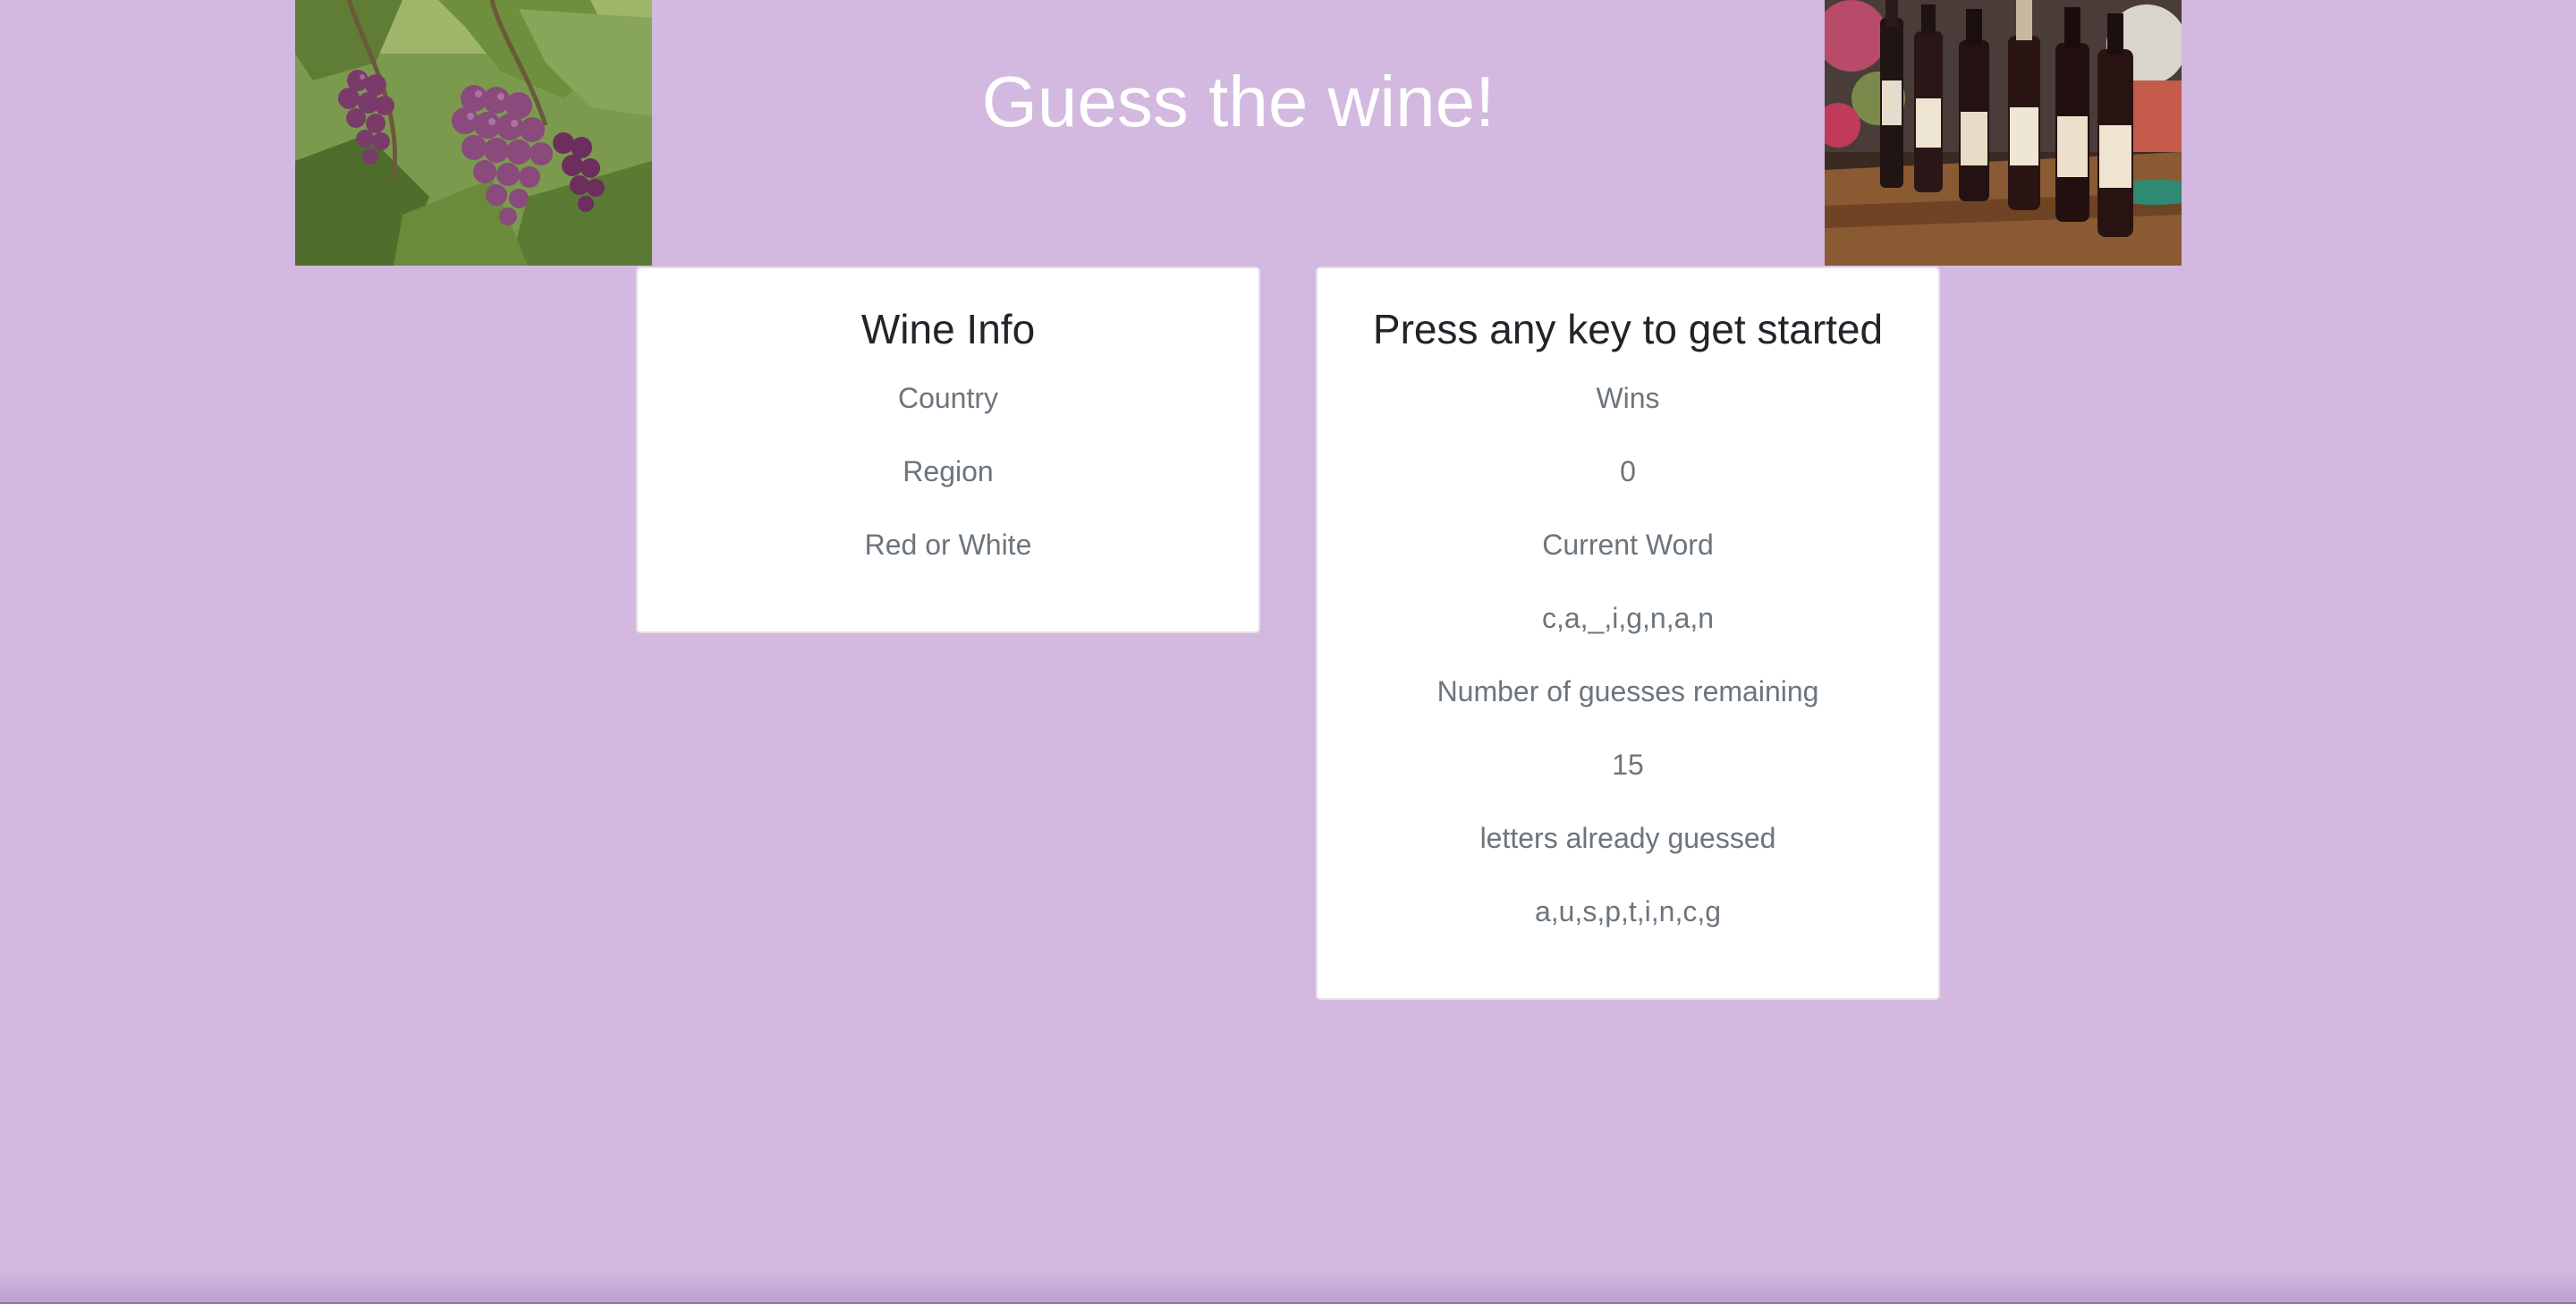 The image size is (2576, 1304). I want to click on grapes-photo, so click(473, 133).